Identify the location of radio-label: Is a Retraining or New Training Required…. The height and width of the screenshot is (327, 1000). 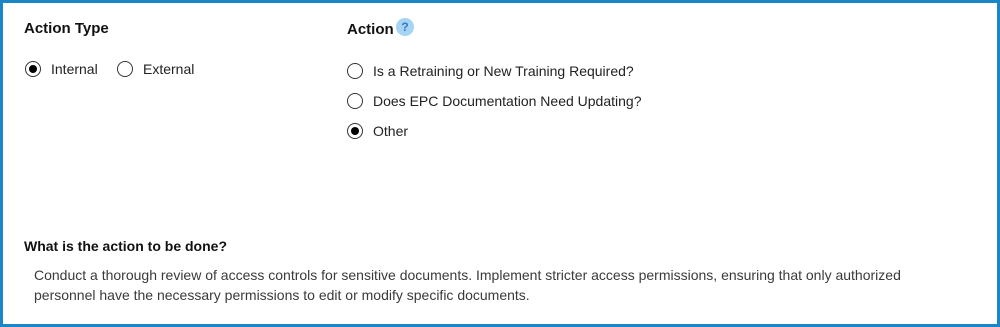
(503, 71).